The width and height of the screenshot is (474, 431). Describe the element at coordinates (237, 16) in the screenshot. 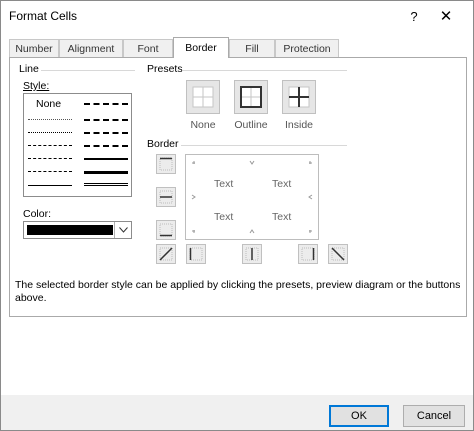

I see `title-bar: Format Cells ? ✕` at that location.